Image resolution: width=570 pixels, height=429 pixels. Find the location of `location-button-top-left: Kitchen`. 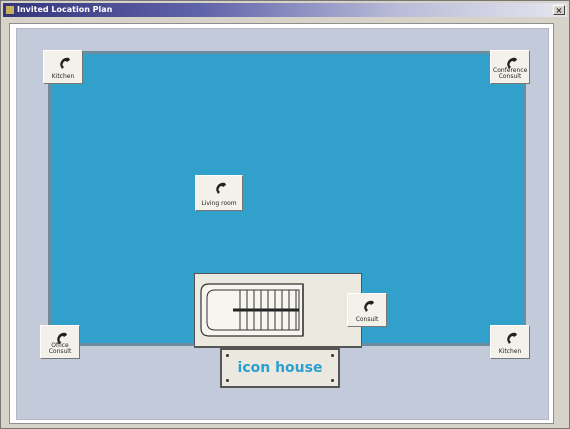

location-button-top-left: Kitchen is located at coordinates (63, 67).